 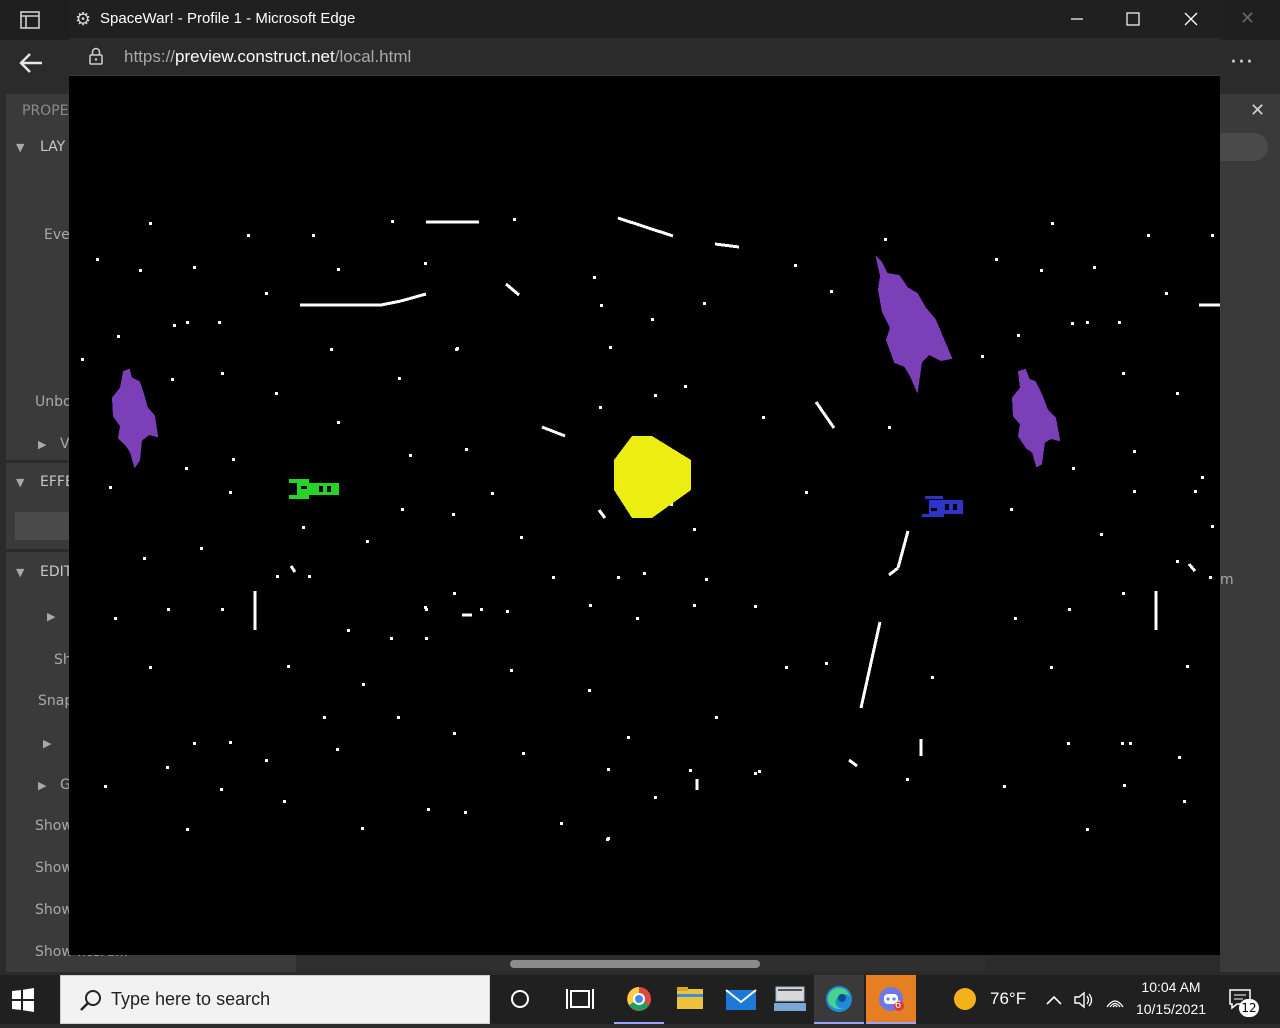 I want to click on right-pane, so click(x=1250, y=533).